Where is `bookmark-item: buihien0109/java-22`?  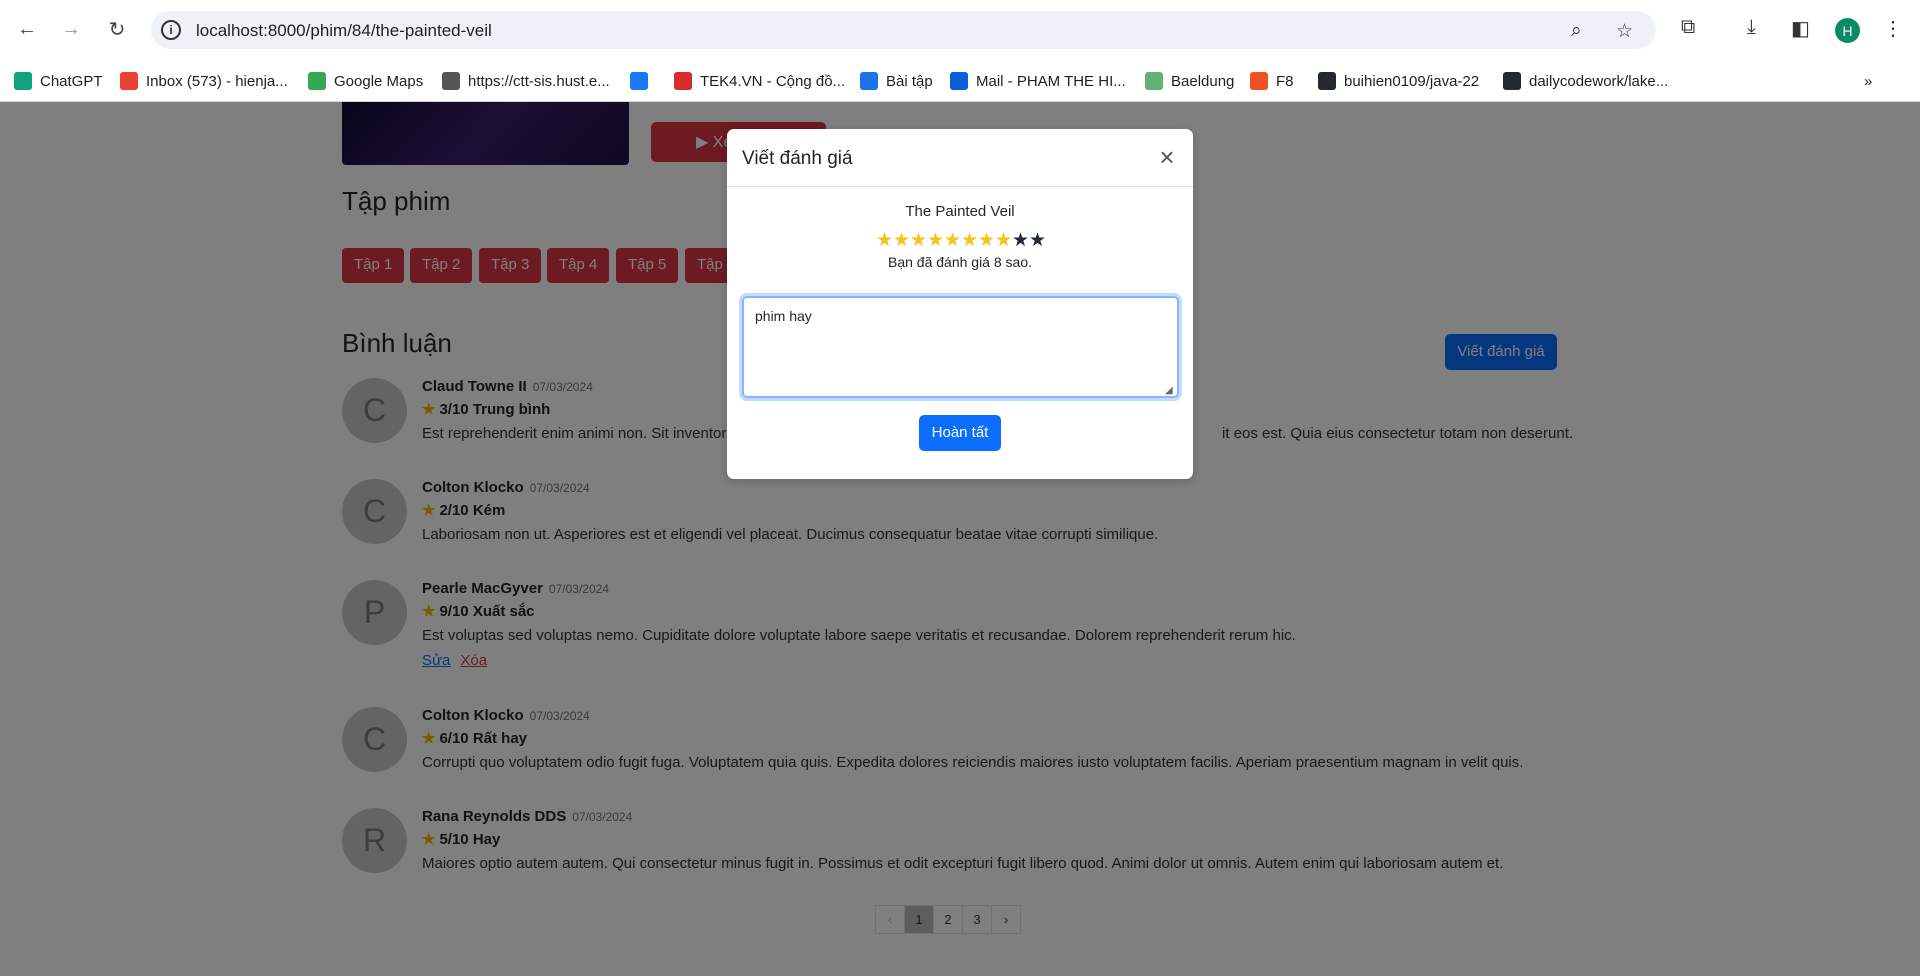
bookmark-item: buihien0109/java-22 is located at coordinates (1398, 81).